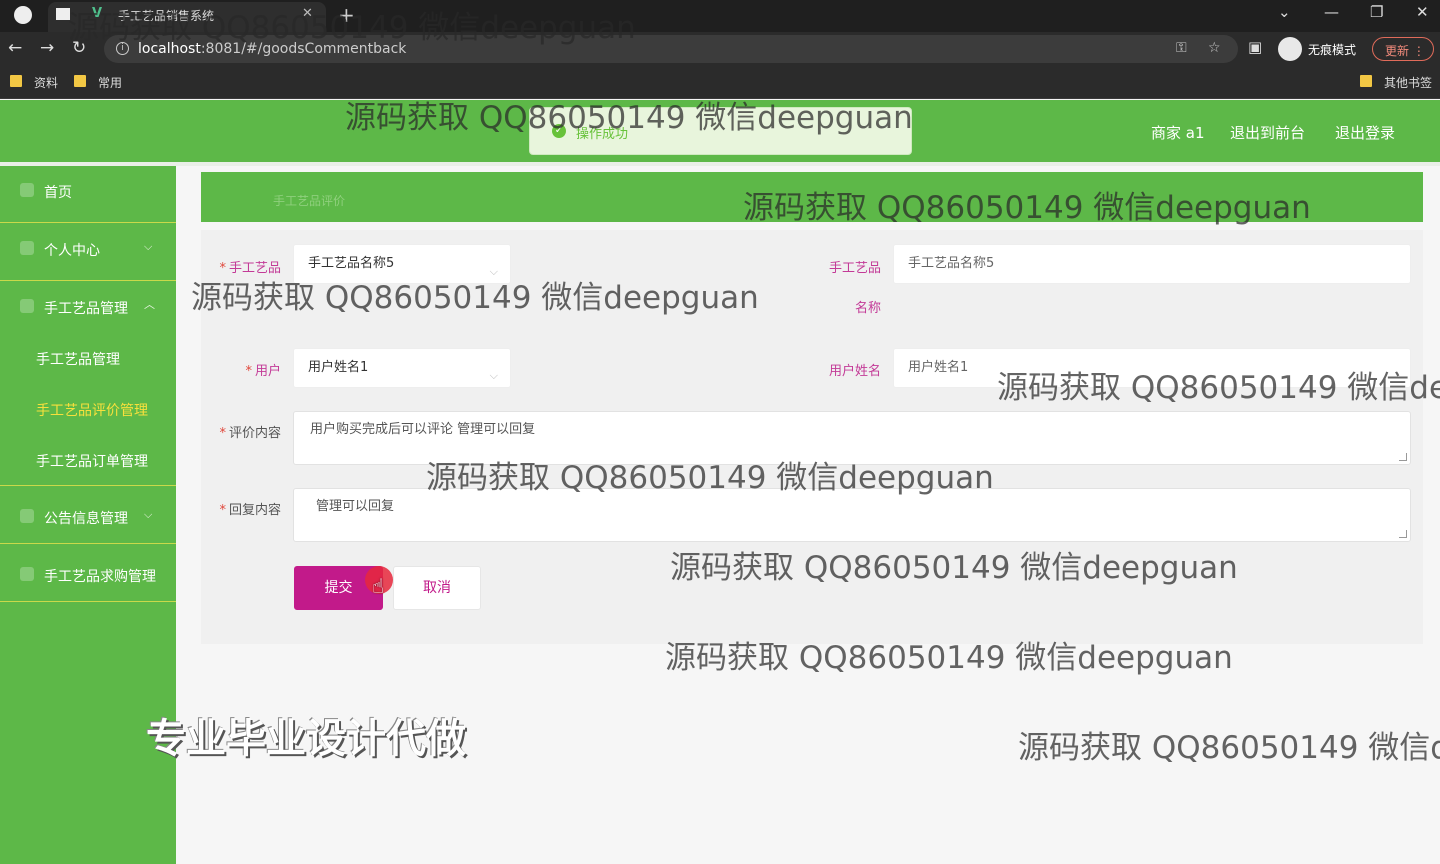  Describe the element at coordinates (423, 429) in the screenshot. I see `comment-value: 用户购买完成后可以评论 管理可以回复` at that location.